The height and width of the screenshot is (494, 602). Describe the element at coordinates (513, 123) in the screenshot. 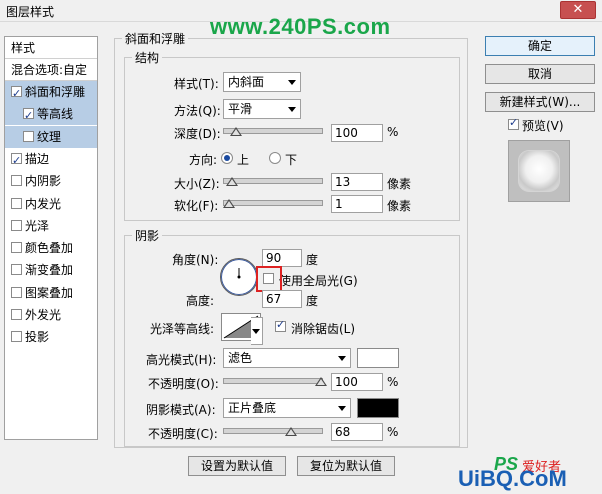

I see `preview-checkbox` at that location.